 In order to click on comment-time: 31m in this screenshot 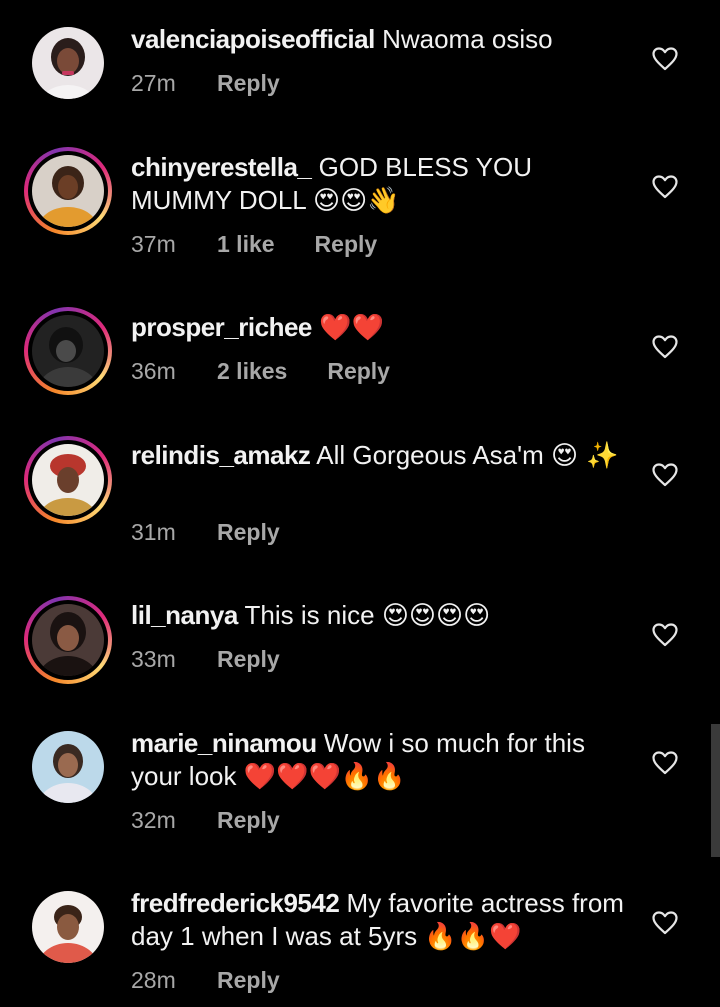, I will do `click(153, 532)`.